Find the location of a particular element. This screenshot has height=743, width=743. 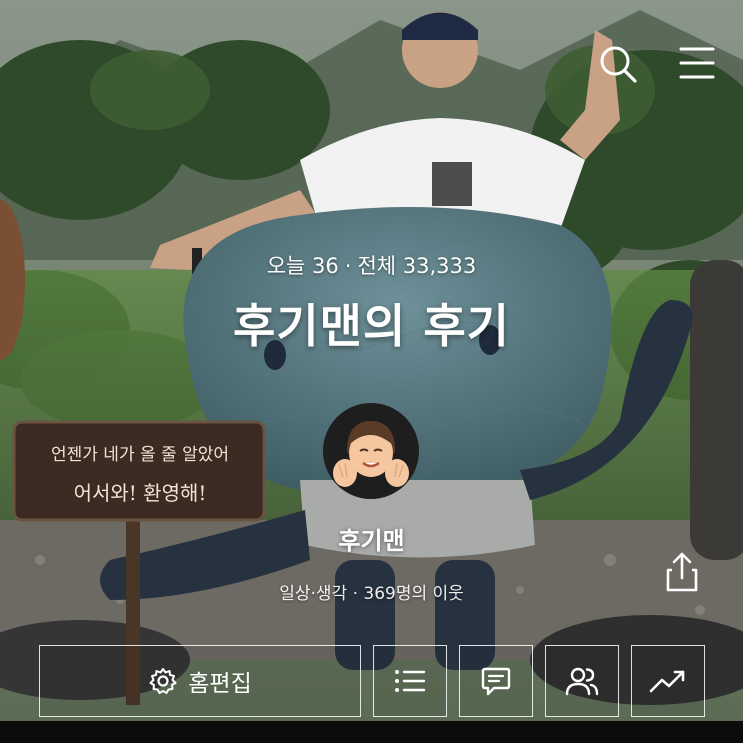

edit-home-button: 홈편집 is located at coordinates (200, 681).